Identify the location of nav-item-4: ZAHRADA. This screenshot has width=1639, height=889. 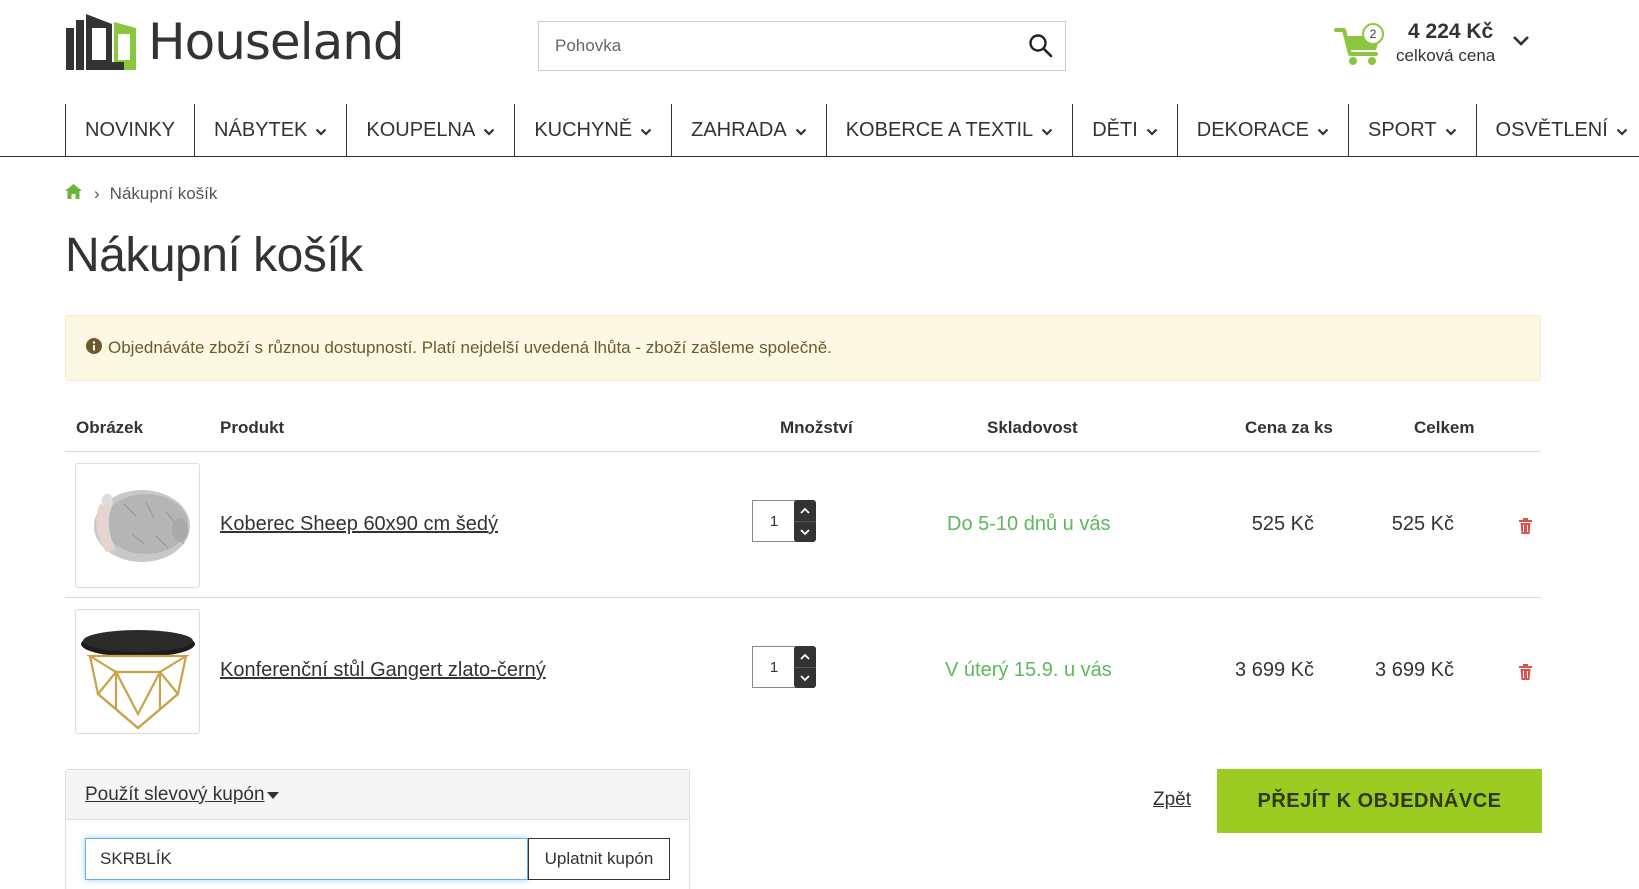
(749, 130).